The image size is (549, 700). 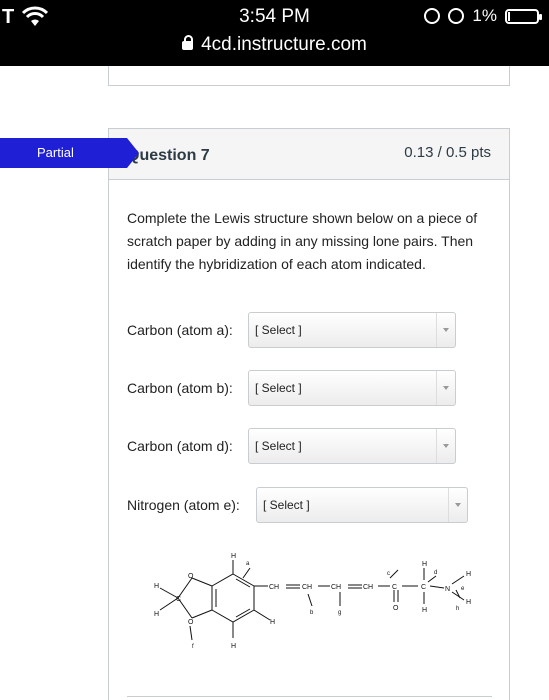 I want to click on svg-text: f, so click(x=193, y=647).